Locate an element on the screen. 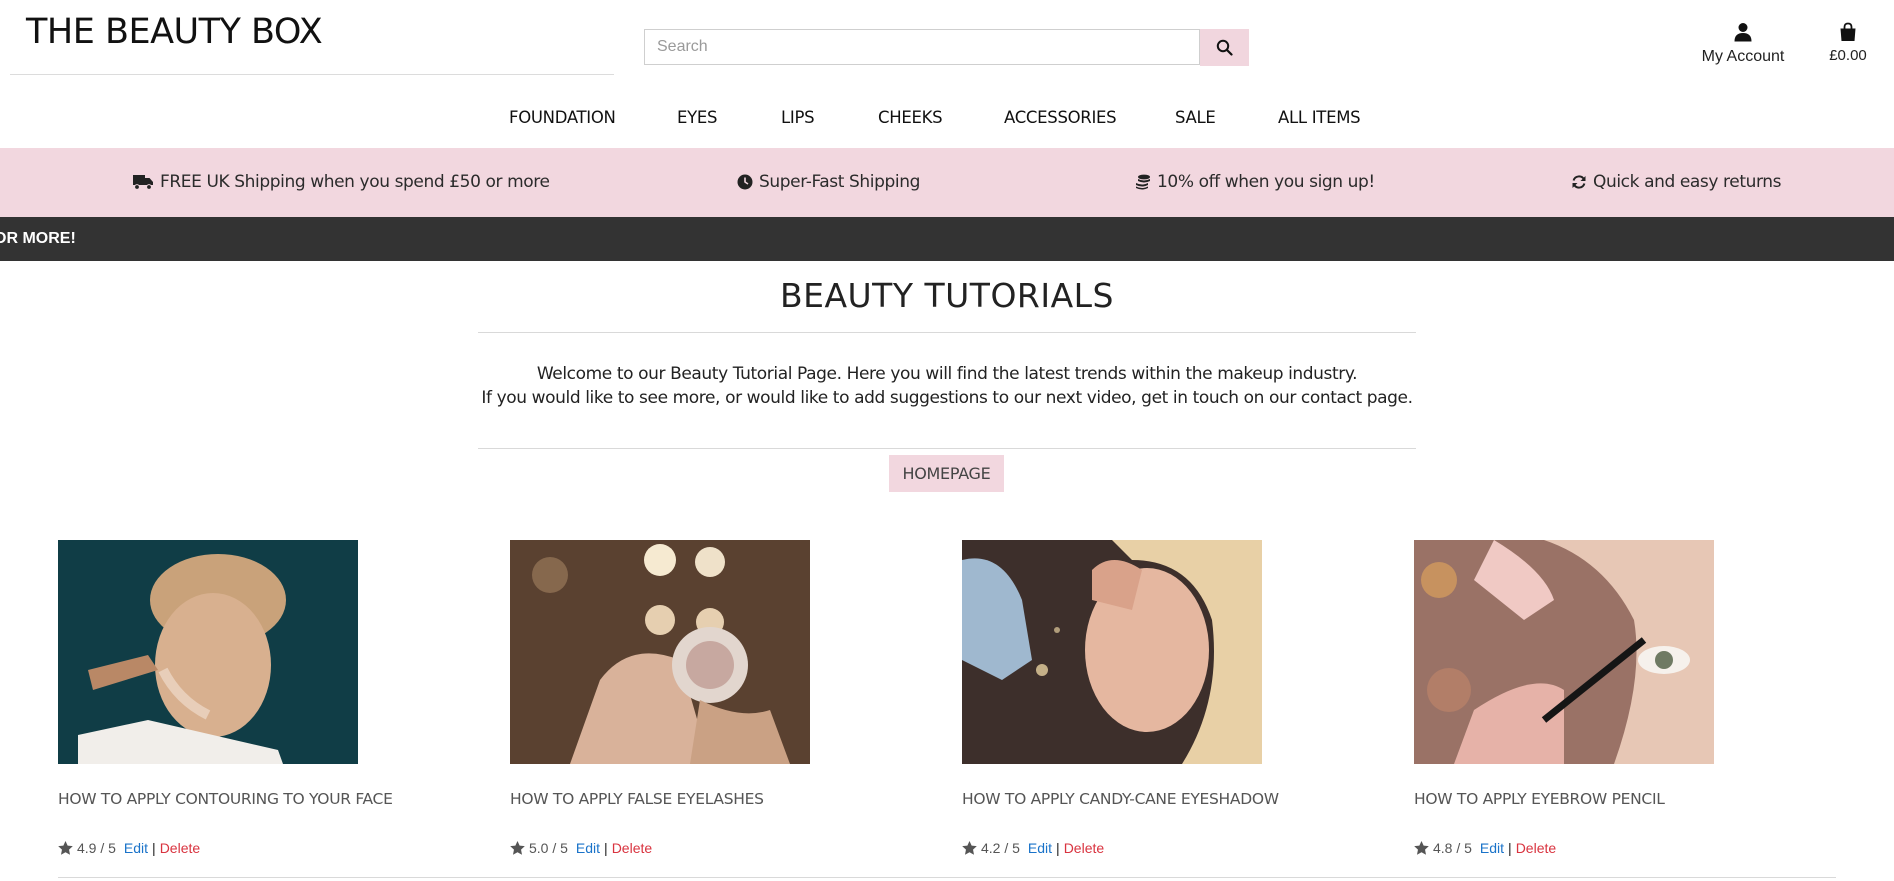 This screenshot has height=881, width=1894. nav-sale: SALE is located at coordinates (1195, 117).